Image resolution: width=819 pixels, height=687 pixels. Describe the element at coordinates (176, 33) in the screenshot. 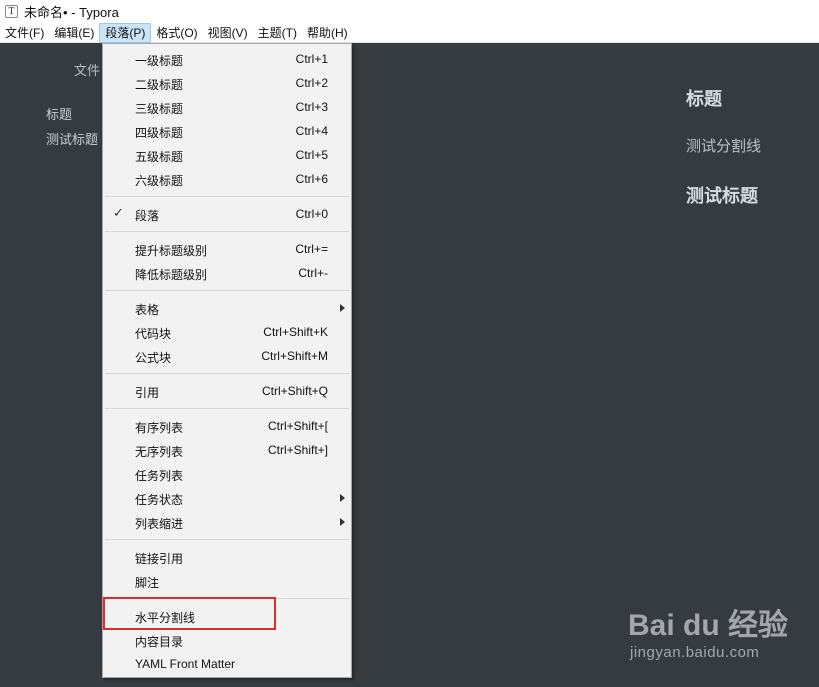

I see `menu-format: 格式(O)` at that location.